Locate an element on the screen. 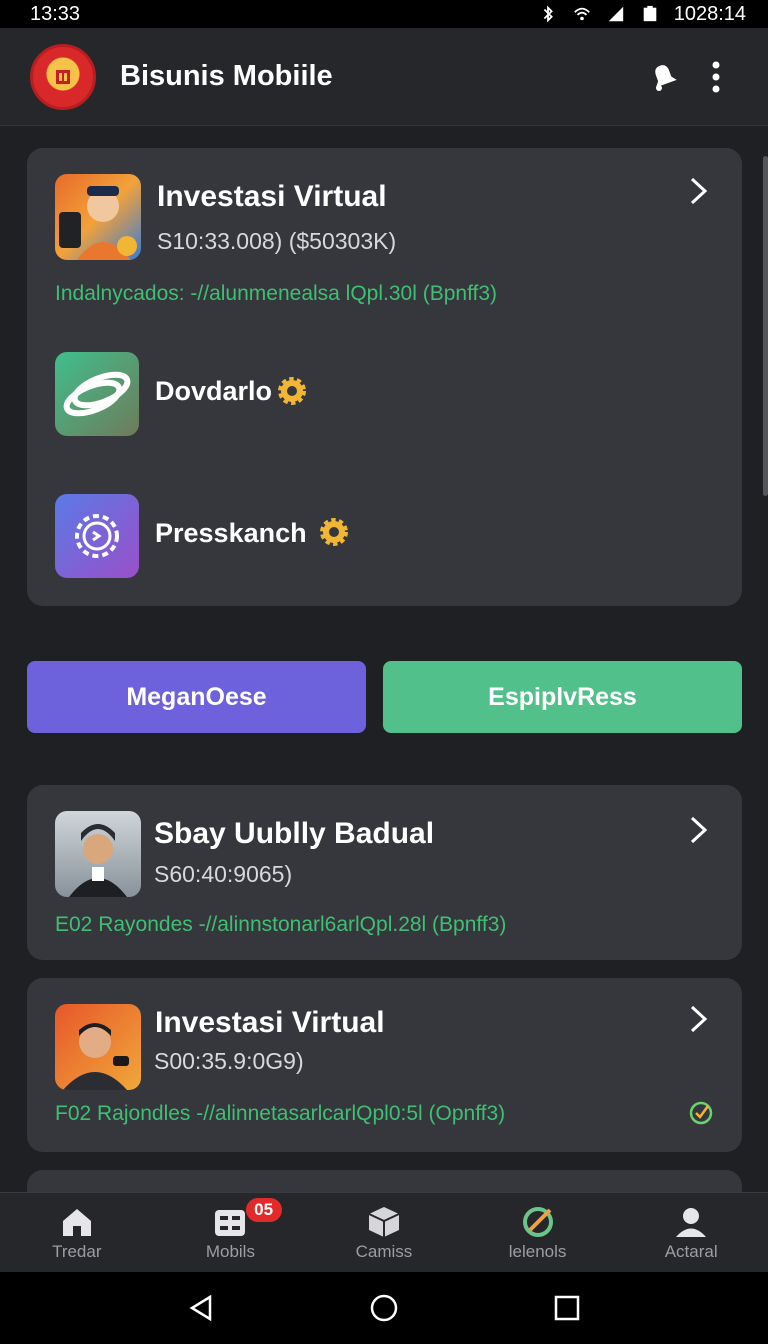 This screenshot has width=768, height=1344. nav-tab-tredar: Tredar is located at coordinates (77, 1232).